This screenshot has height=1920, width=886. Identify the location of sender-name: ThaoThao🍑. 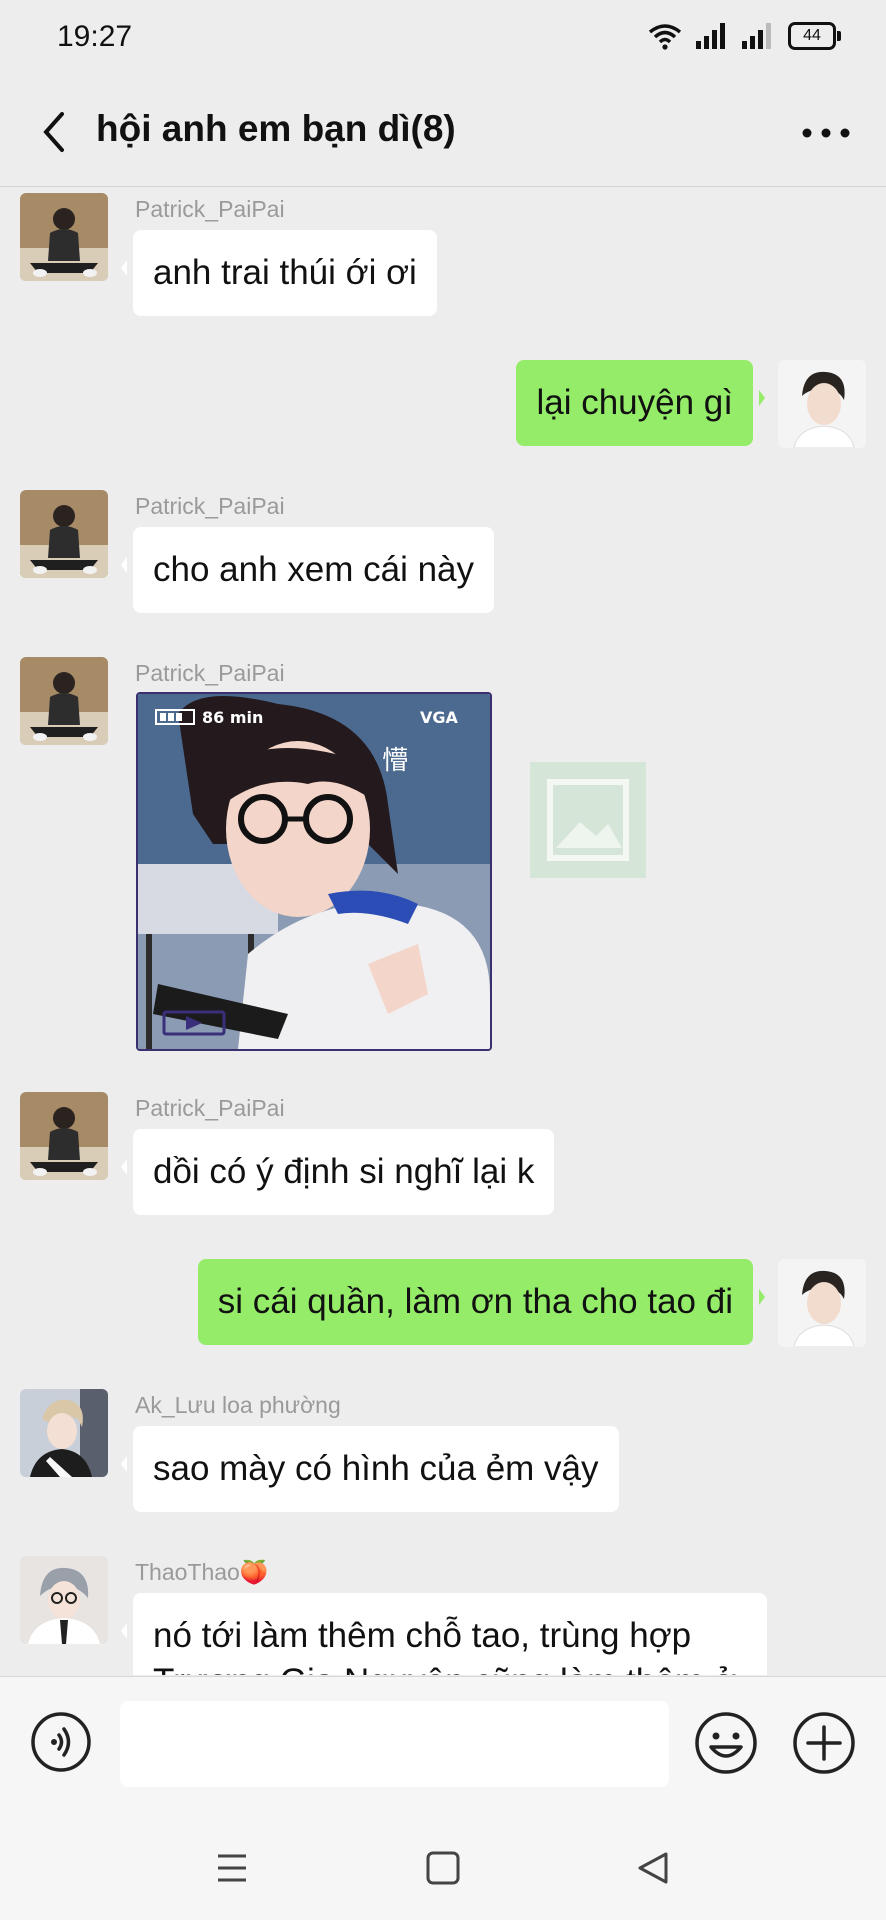
(202, 1572).